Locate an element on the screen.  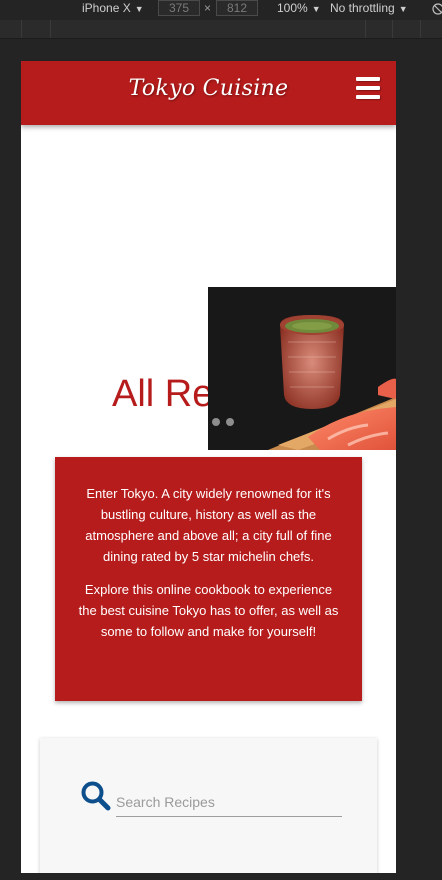
width-field is located at coordinates (179, 8).